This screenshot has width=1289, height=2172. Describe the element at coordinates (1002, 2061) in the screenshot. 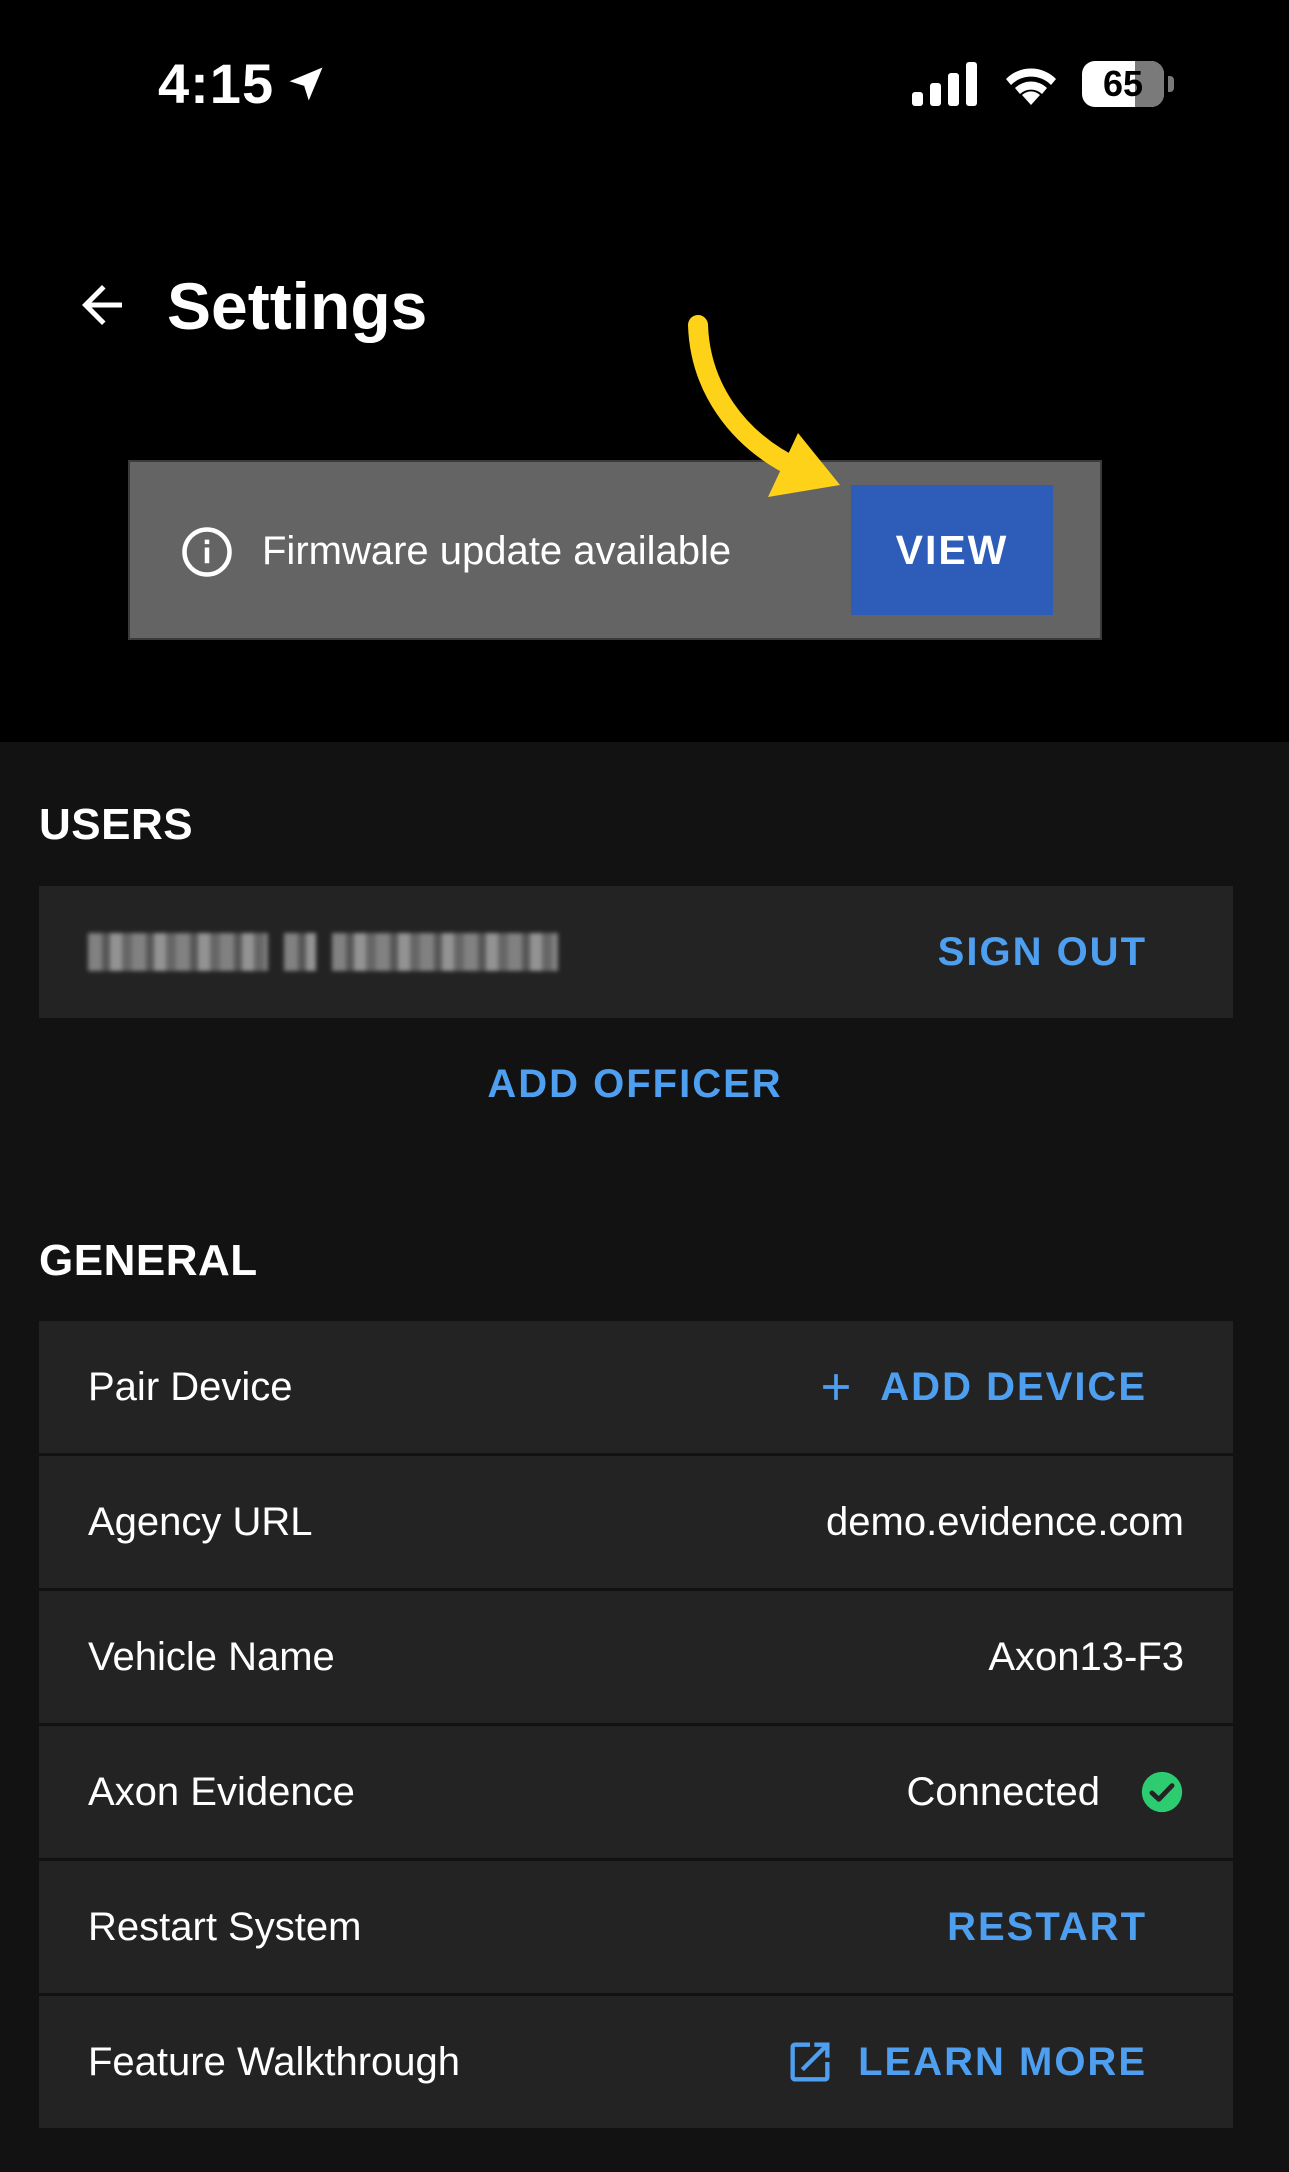

I see `learn-more-label: LEARN MORE` at that location.